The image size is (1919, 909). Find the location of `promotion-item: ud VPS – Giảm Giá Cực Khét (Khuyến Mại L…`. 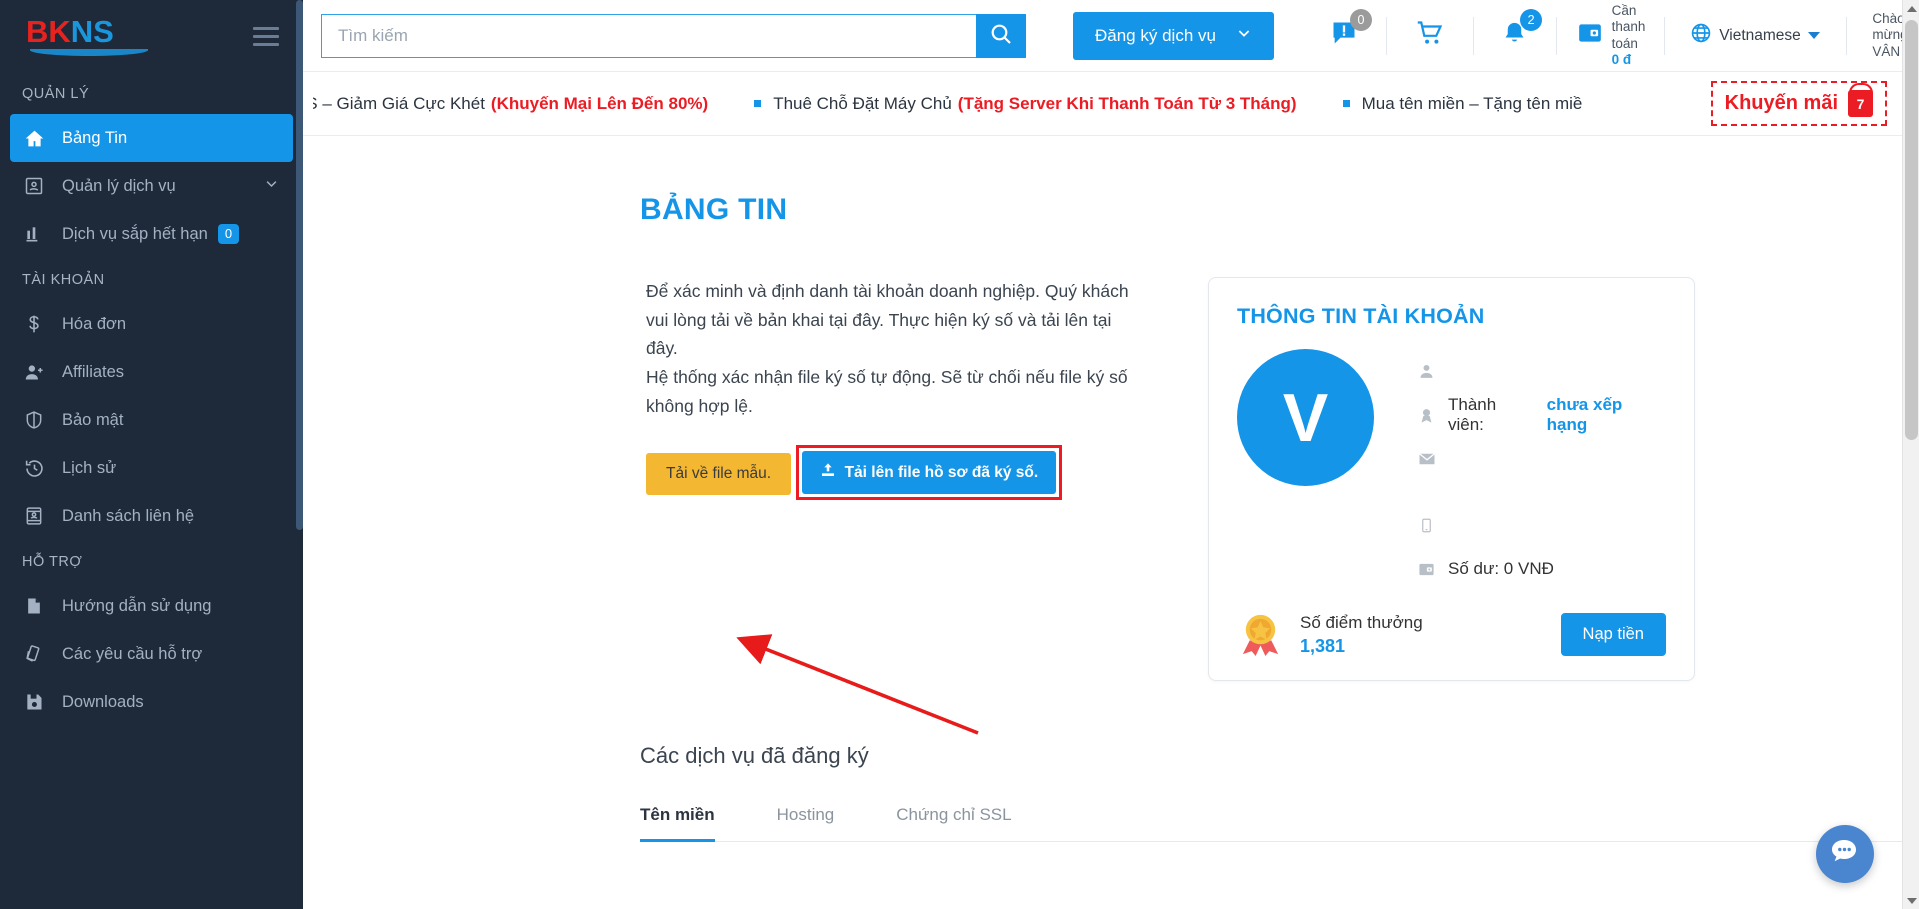

promotion-item: ud VPS – Giảm Giá Cực Khét (Khuyến Mại L… is located at coordinates (510, 104).